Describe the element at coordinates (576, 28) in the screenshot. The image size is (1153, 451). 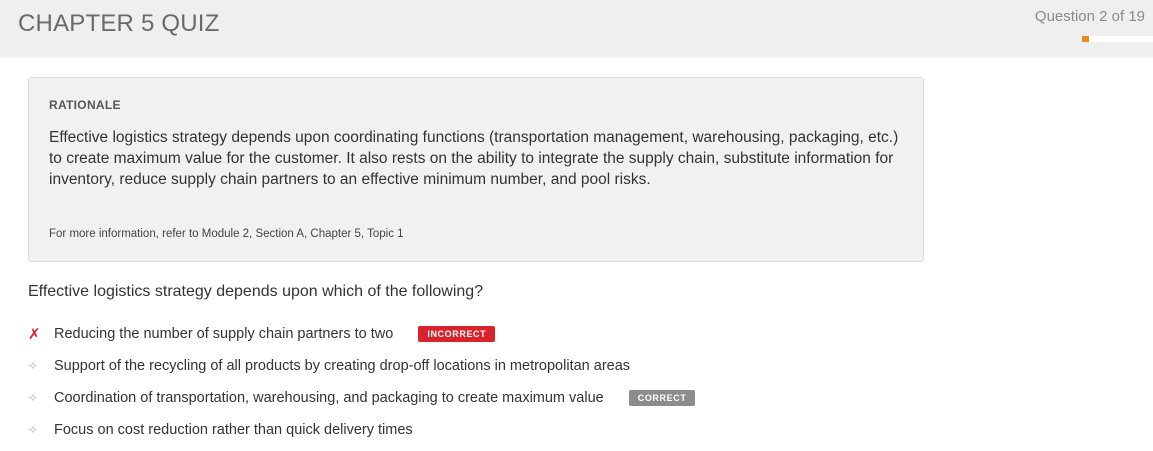
I see `quiz-header: CHAPTER 5 QUIZ Question 2 of 19` at that location.